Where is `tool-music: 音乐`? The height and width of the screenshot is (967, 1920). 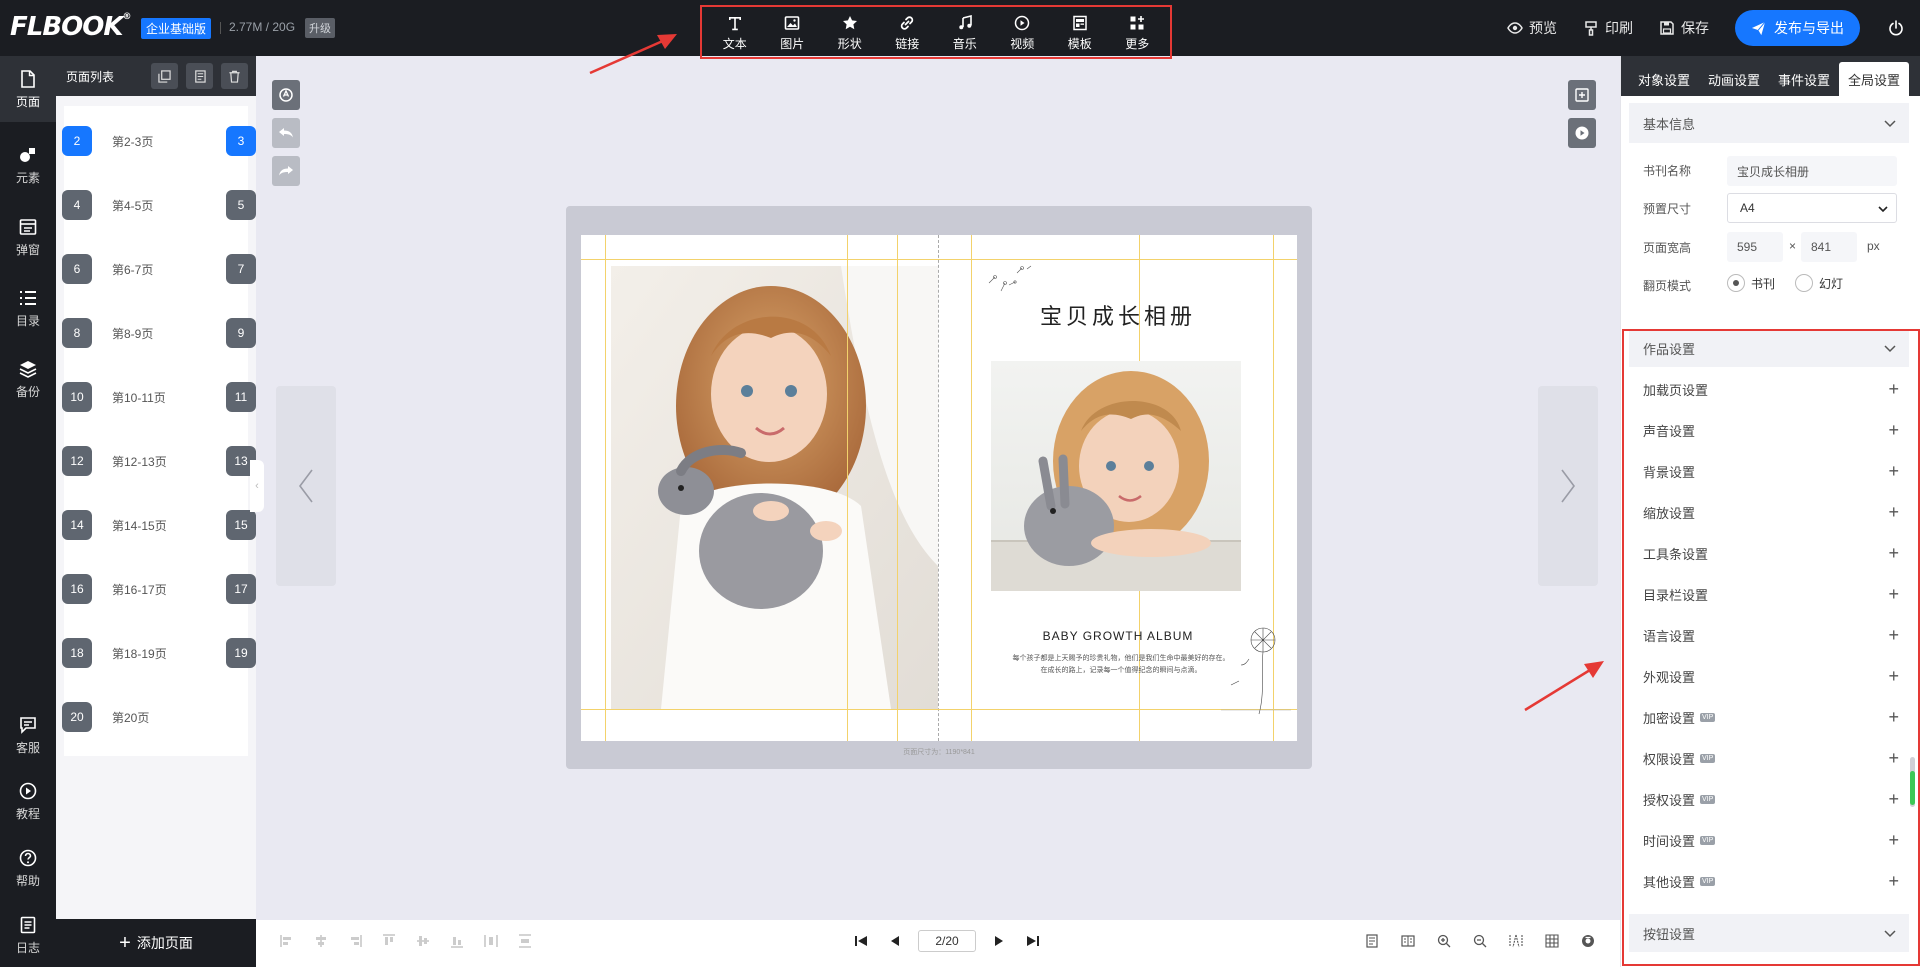 tool-music: 音乐 is located at coordinates (965, 32).